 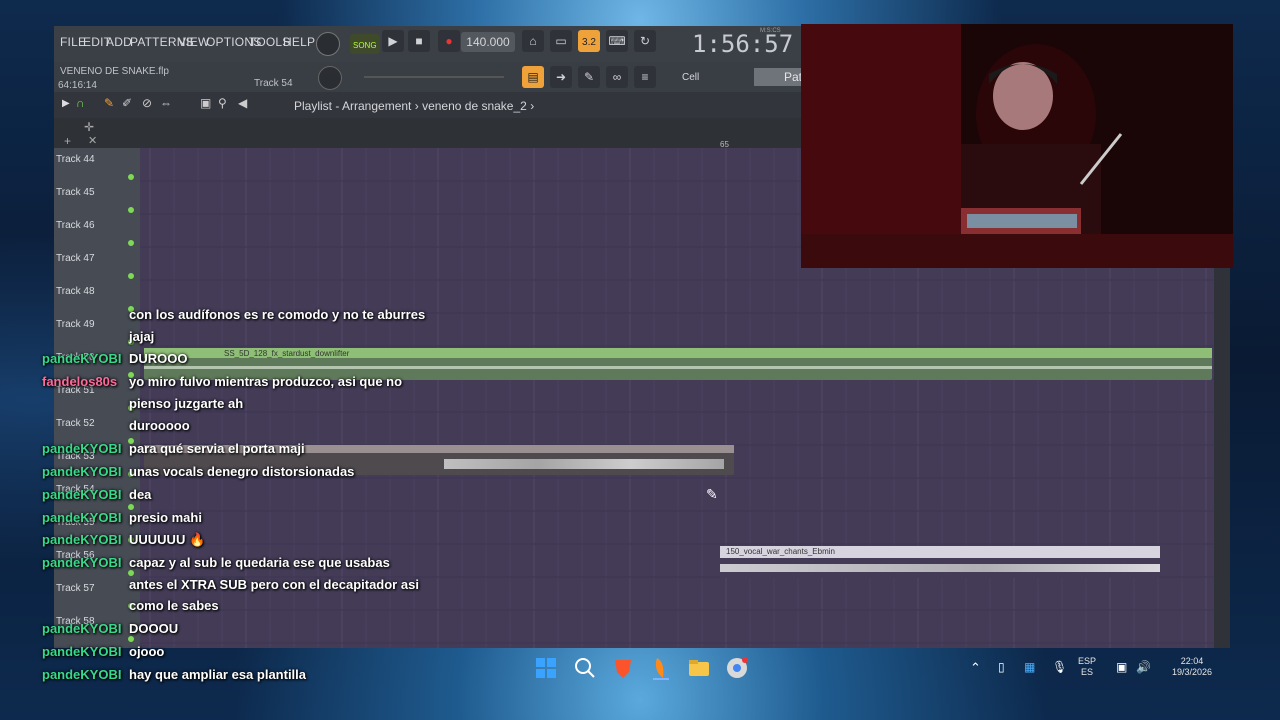 I want to click on breadcrumb-playlist: Playlist - Arrangement, so click(x=352, y=106).